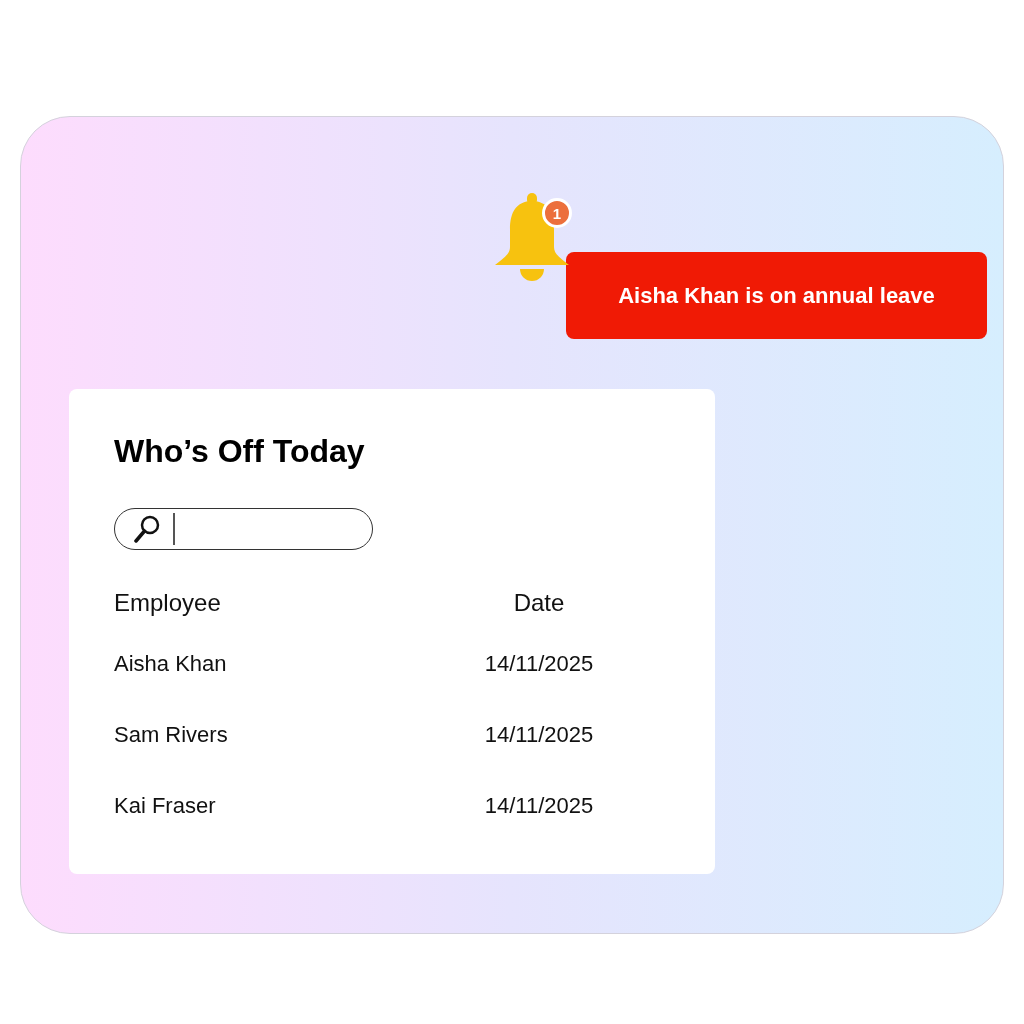 The image size is (1024, 1024). What do you see at coordinates (147, 529) in the screenshot?
I see `search-icon` at bounding box center [147, 529].